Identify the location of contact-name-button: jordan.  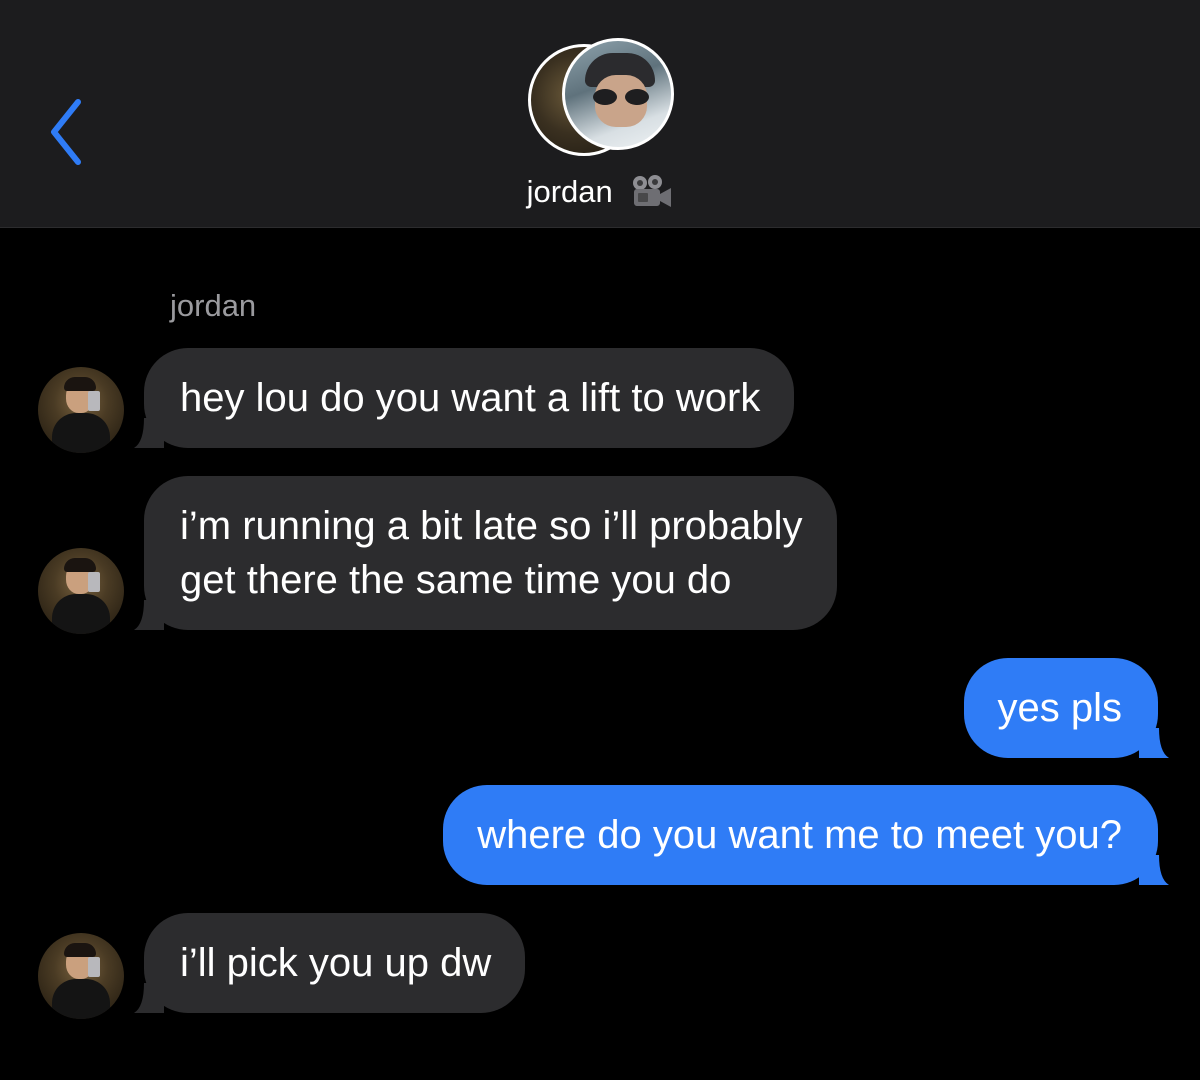
(600, 191).